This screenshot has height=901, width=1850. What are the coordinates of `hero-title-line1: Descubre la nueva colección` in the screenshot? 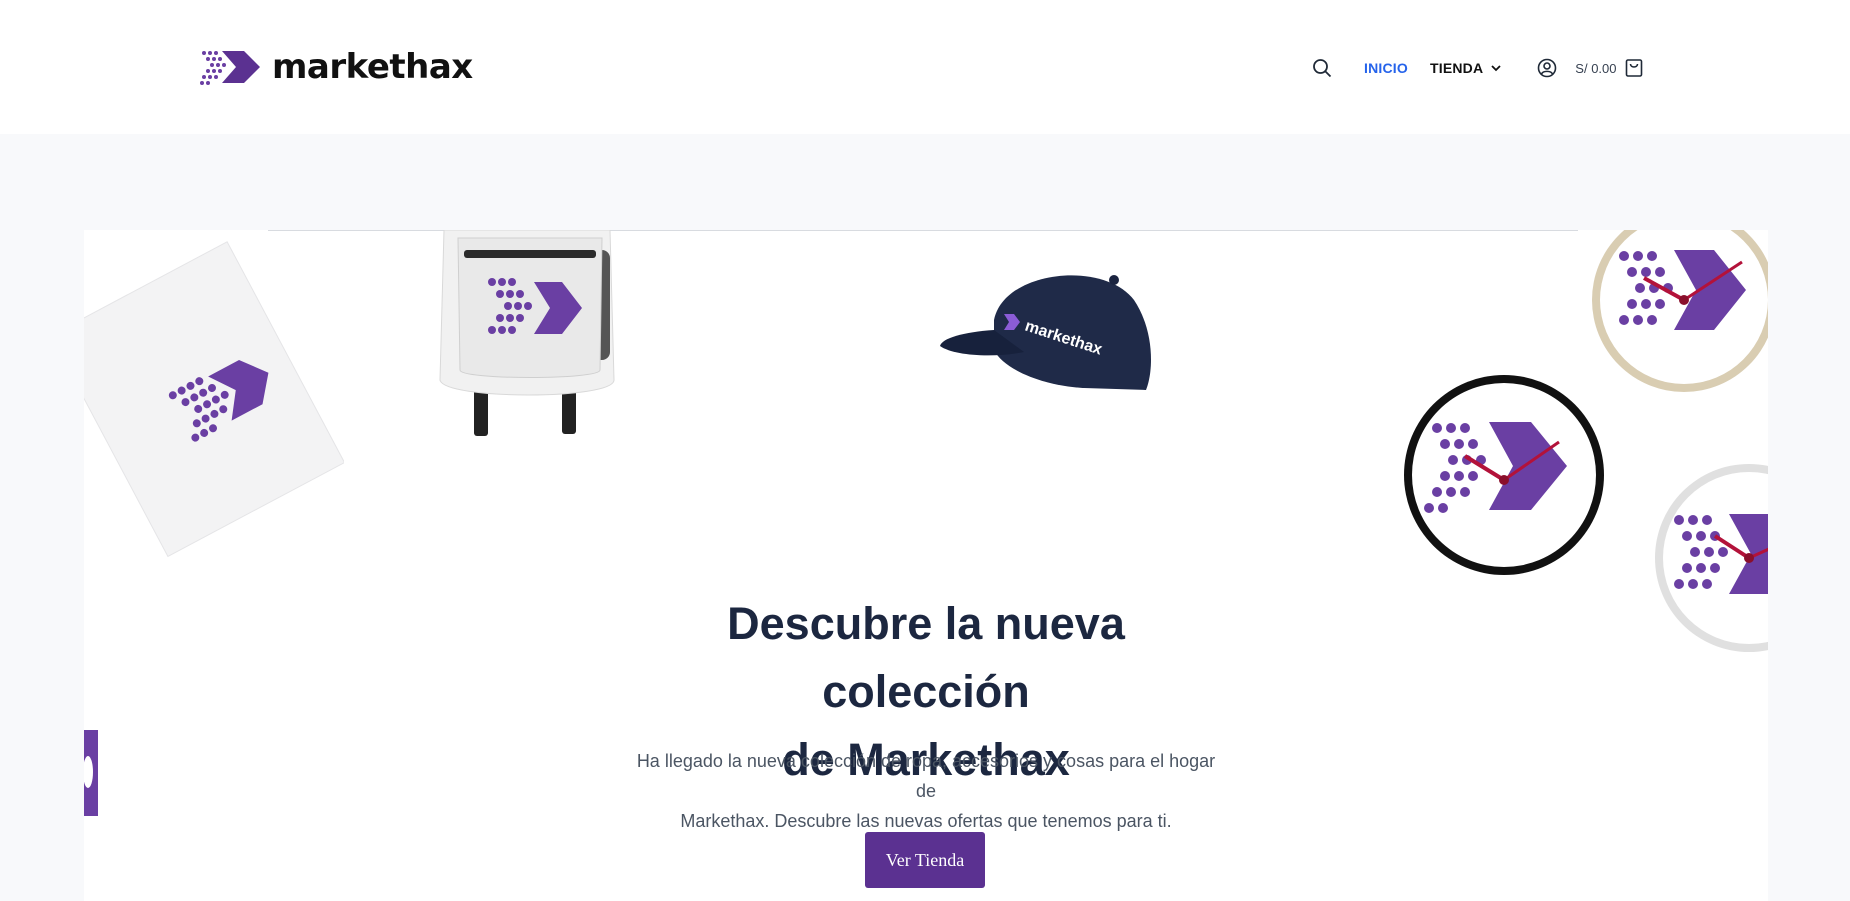 It's located at (926, 657).